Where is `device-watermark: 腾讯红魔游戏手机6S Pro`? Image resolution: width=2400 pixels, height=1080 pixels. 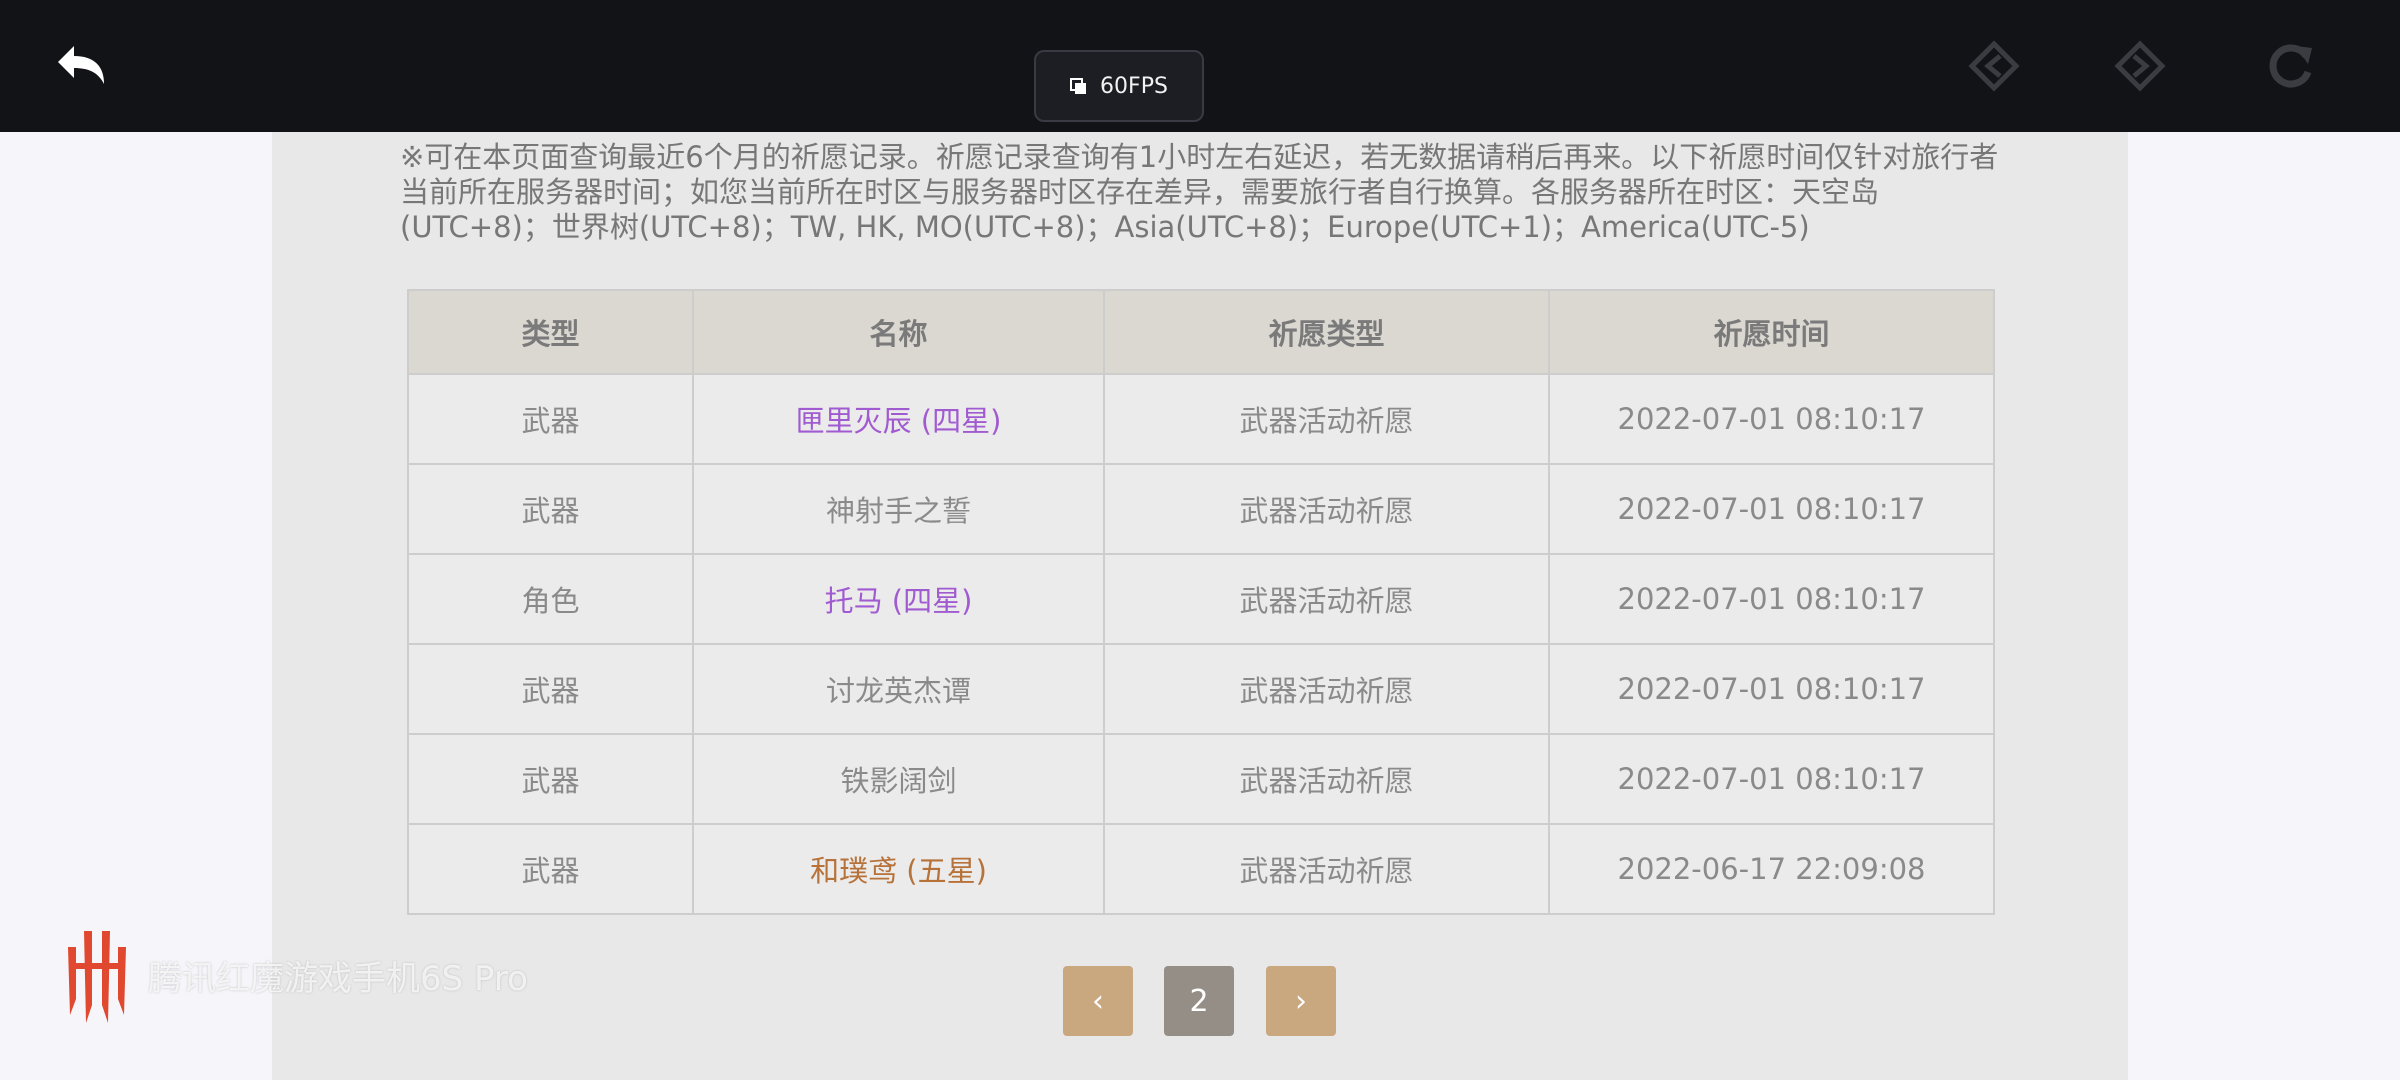 device-watermark: 腾讯红魔游戏手机6S Pro is located at coordinates (294, 975).